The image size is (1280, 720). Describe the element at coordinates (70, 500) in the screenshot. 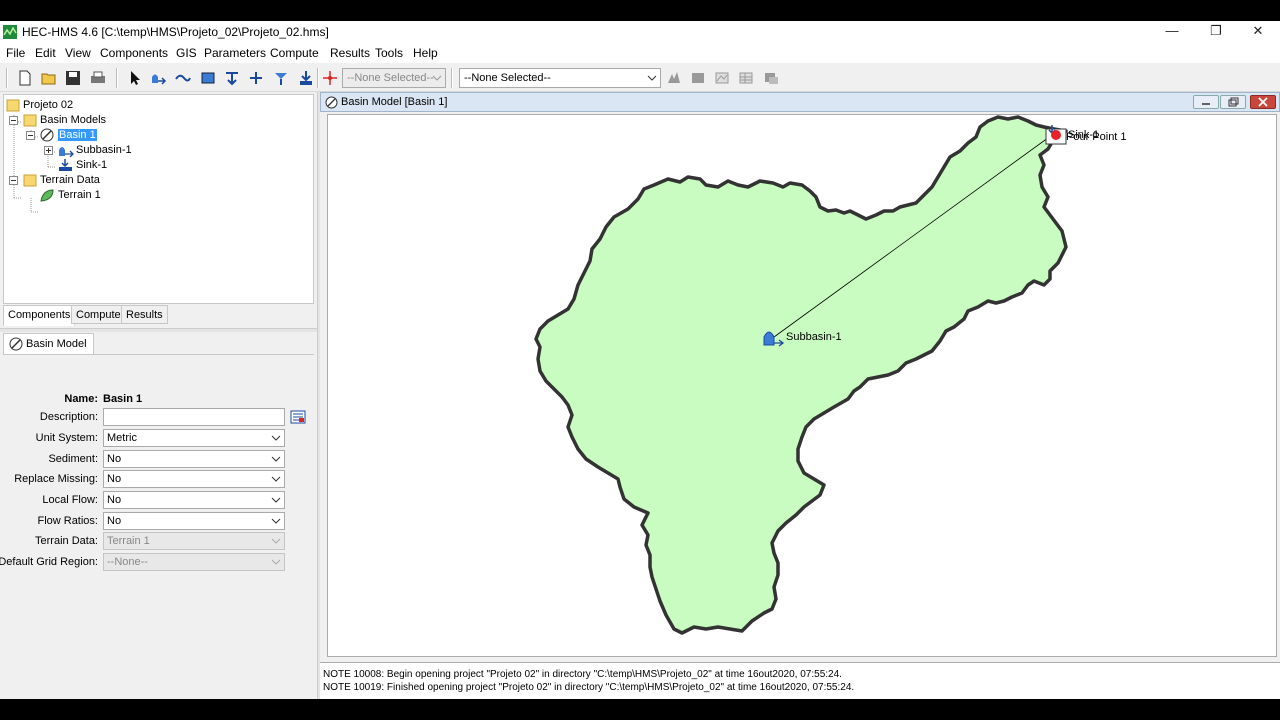

I see `local-flow-label: Local Flow:` at that location.